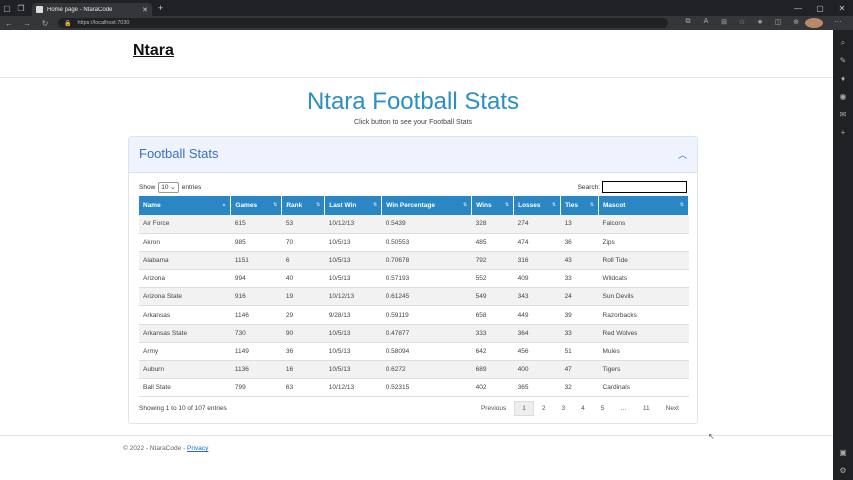 The width and height of the screenshot is (853, 480). What do you see at coordinates (493, 205) in the screenshot?
I see `column-header: Wins ⇅` at bounding box center [493, 205].